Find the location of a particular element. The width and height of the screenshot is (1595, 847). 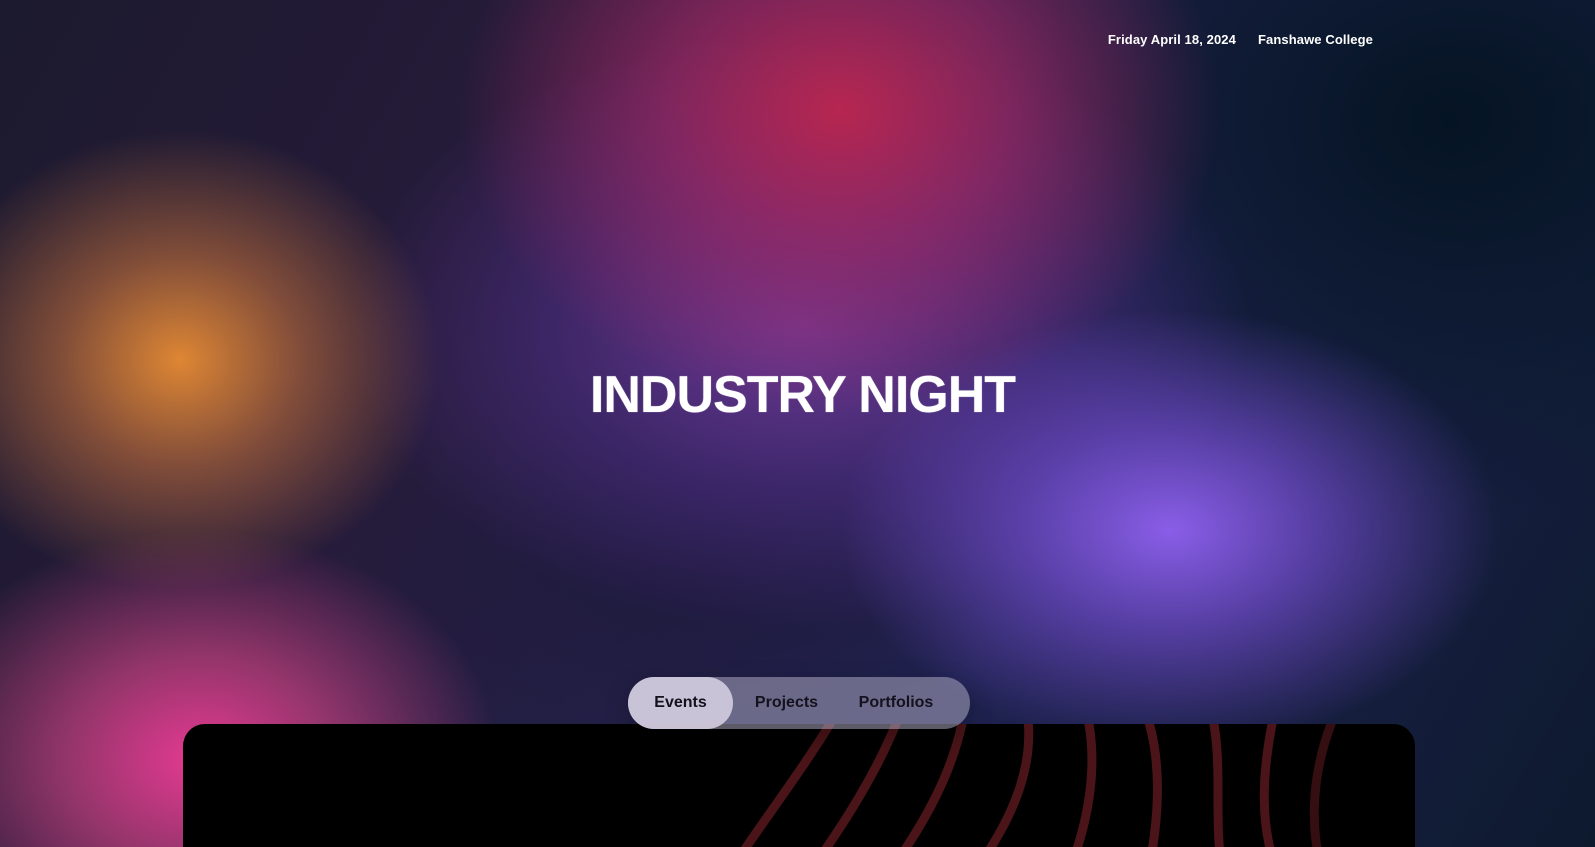

tab-events: Events is located at coordinates (680, 703).